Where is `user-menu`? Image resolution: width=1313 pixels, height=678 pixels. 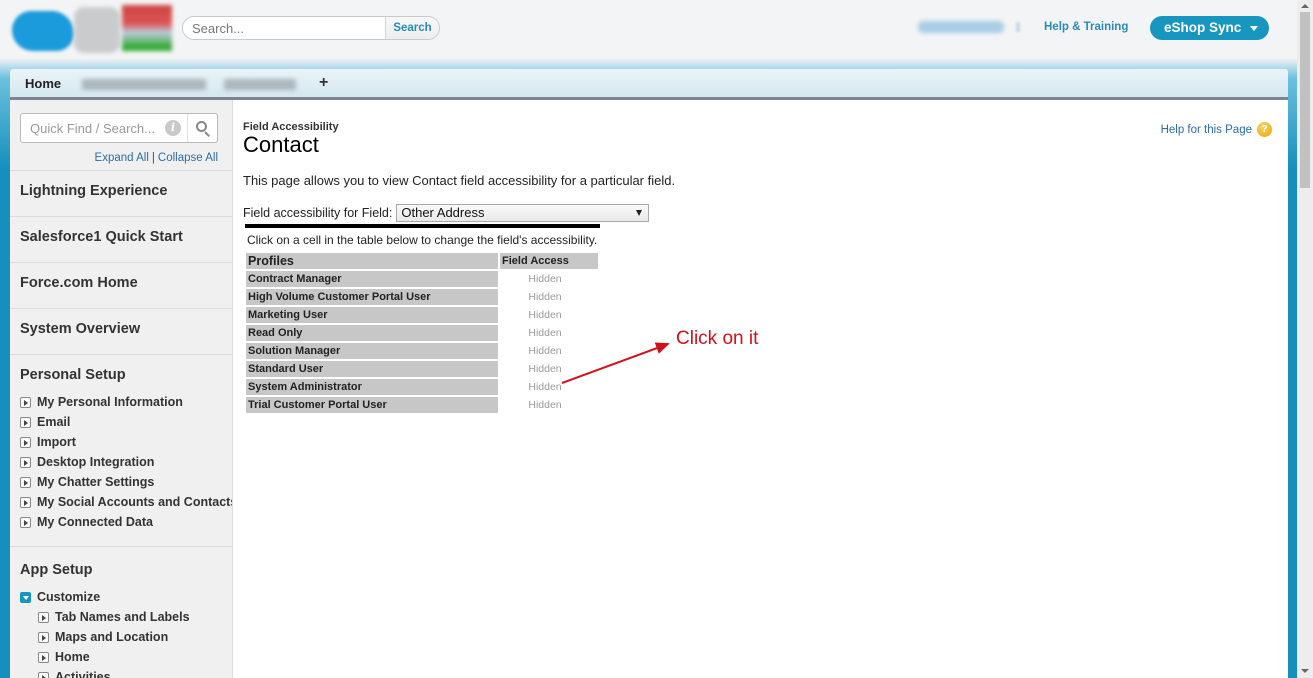
user-menu is located at coordinates (970, 28).